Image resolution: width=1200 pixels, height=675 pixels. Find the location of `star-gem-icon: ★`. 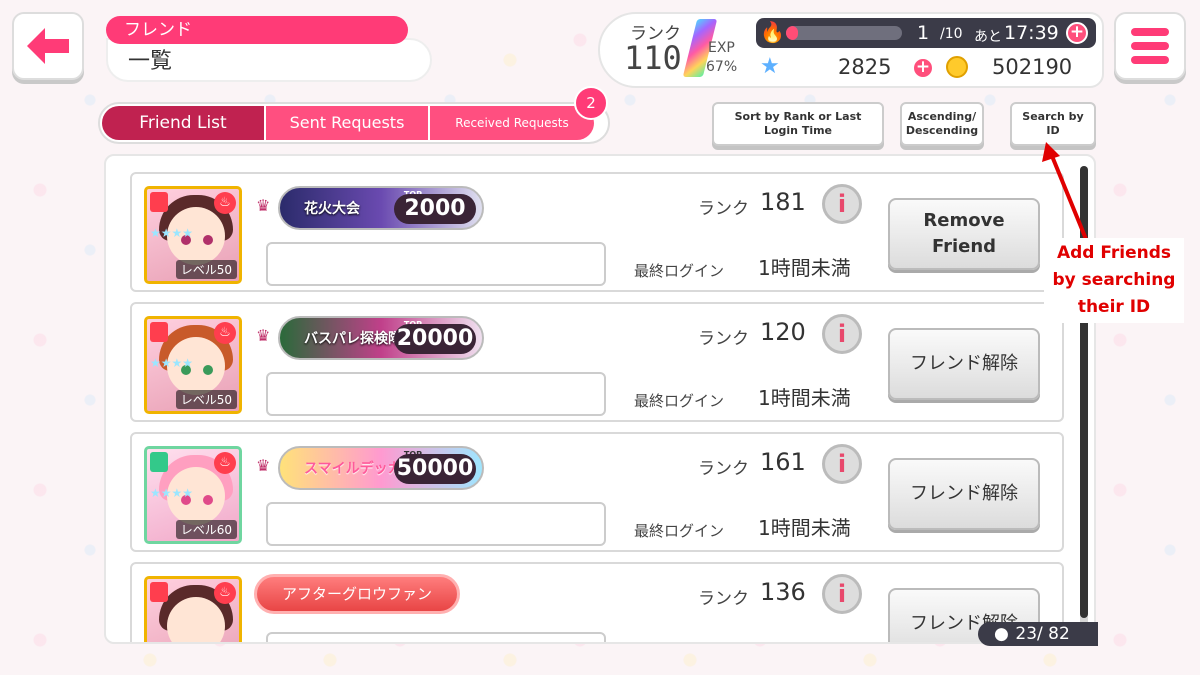

star-gem-icon: ★ is located at coordinates (770, 66).